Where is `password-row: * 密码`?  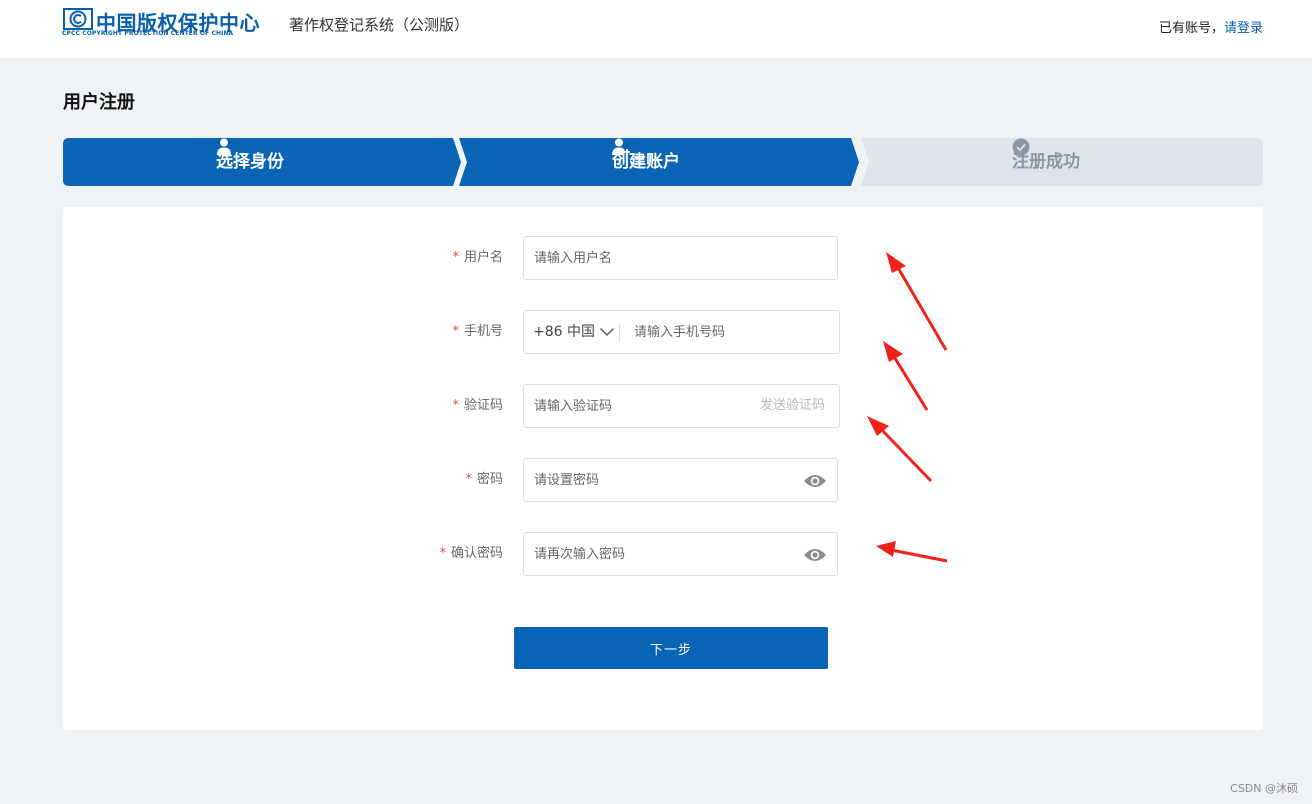 password-row: * 密码 is located at coordinates (663, 480).